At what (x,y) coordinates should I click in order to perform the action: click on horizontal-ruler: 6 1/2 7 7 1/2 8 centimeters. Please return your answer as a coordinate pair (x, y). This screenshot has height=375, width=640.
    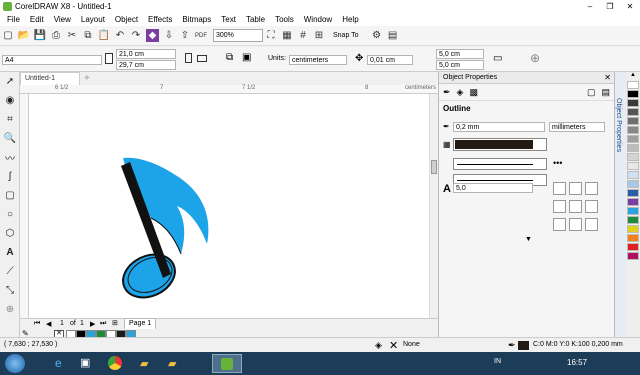
    Looking at the image, I should click on (229, 89).